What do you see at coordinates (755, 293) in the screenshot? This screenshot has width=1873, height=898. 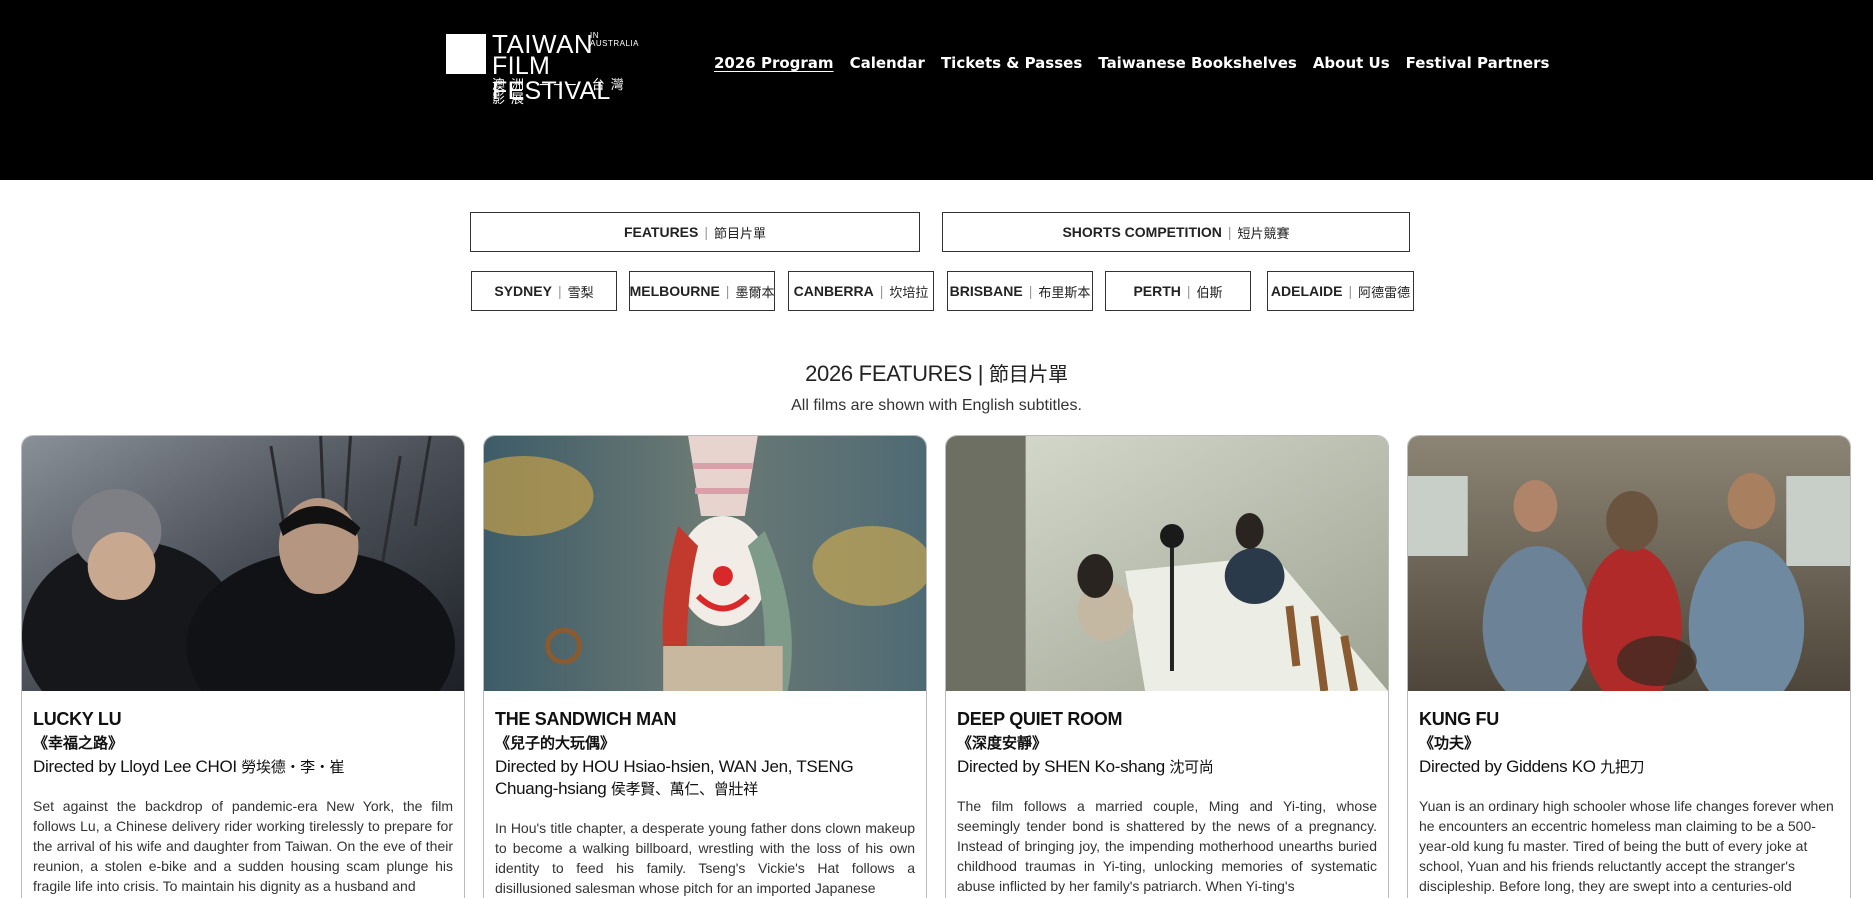 I see `city-label-zh: 墨爾本` at bounding box center [755, 293].